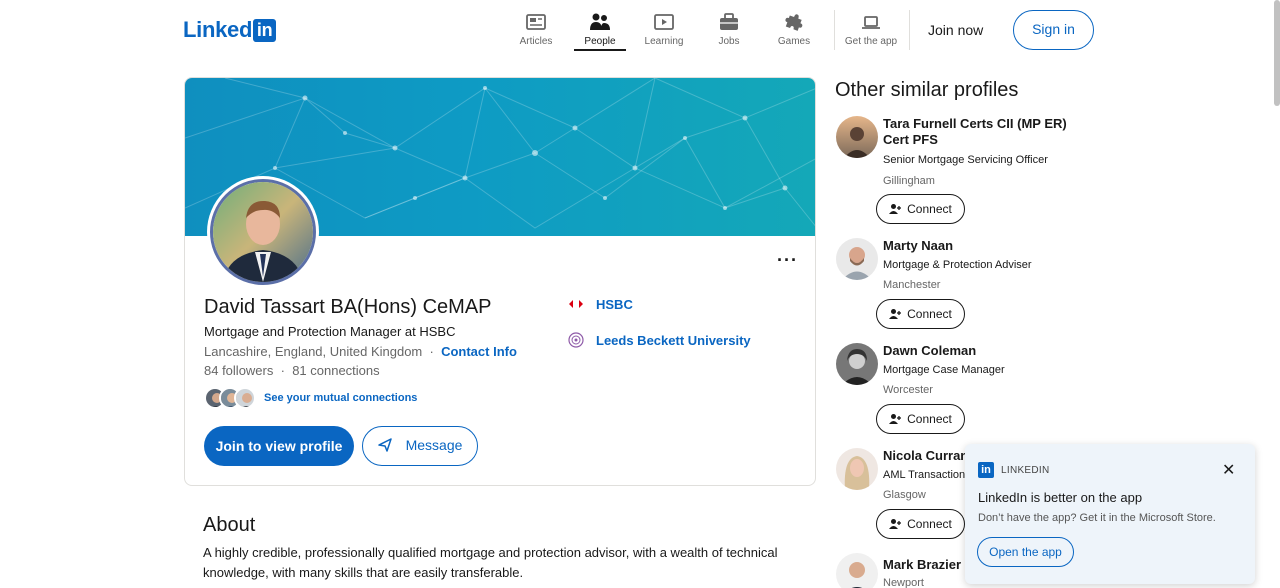 The width and height of the screenshot is (1280, 588). What do you see at coordinates (1025, 552) in the screenshot?
I see `open-app-button: Open the app` at bounding box center [1025, 552].